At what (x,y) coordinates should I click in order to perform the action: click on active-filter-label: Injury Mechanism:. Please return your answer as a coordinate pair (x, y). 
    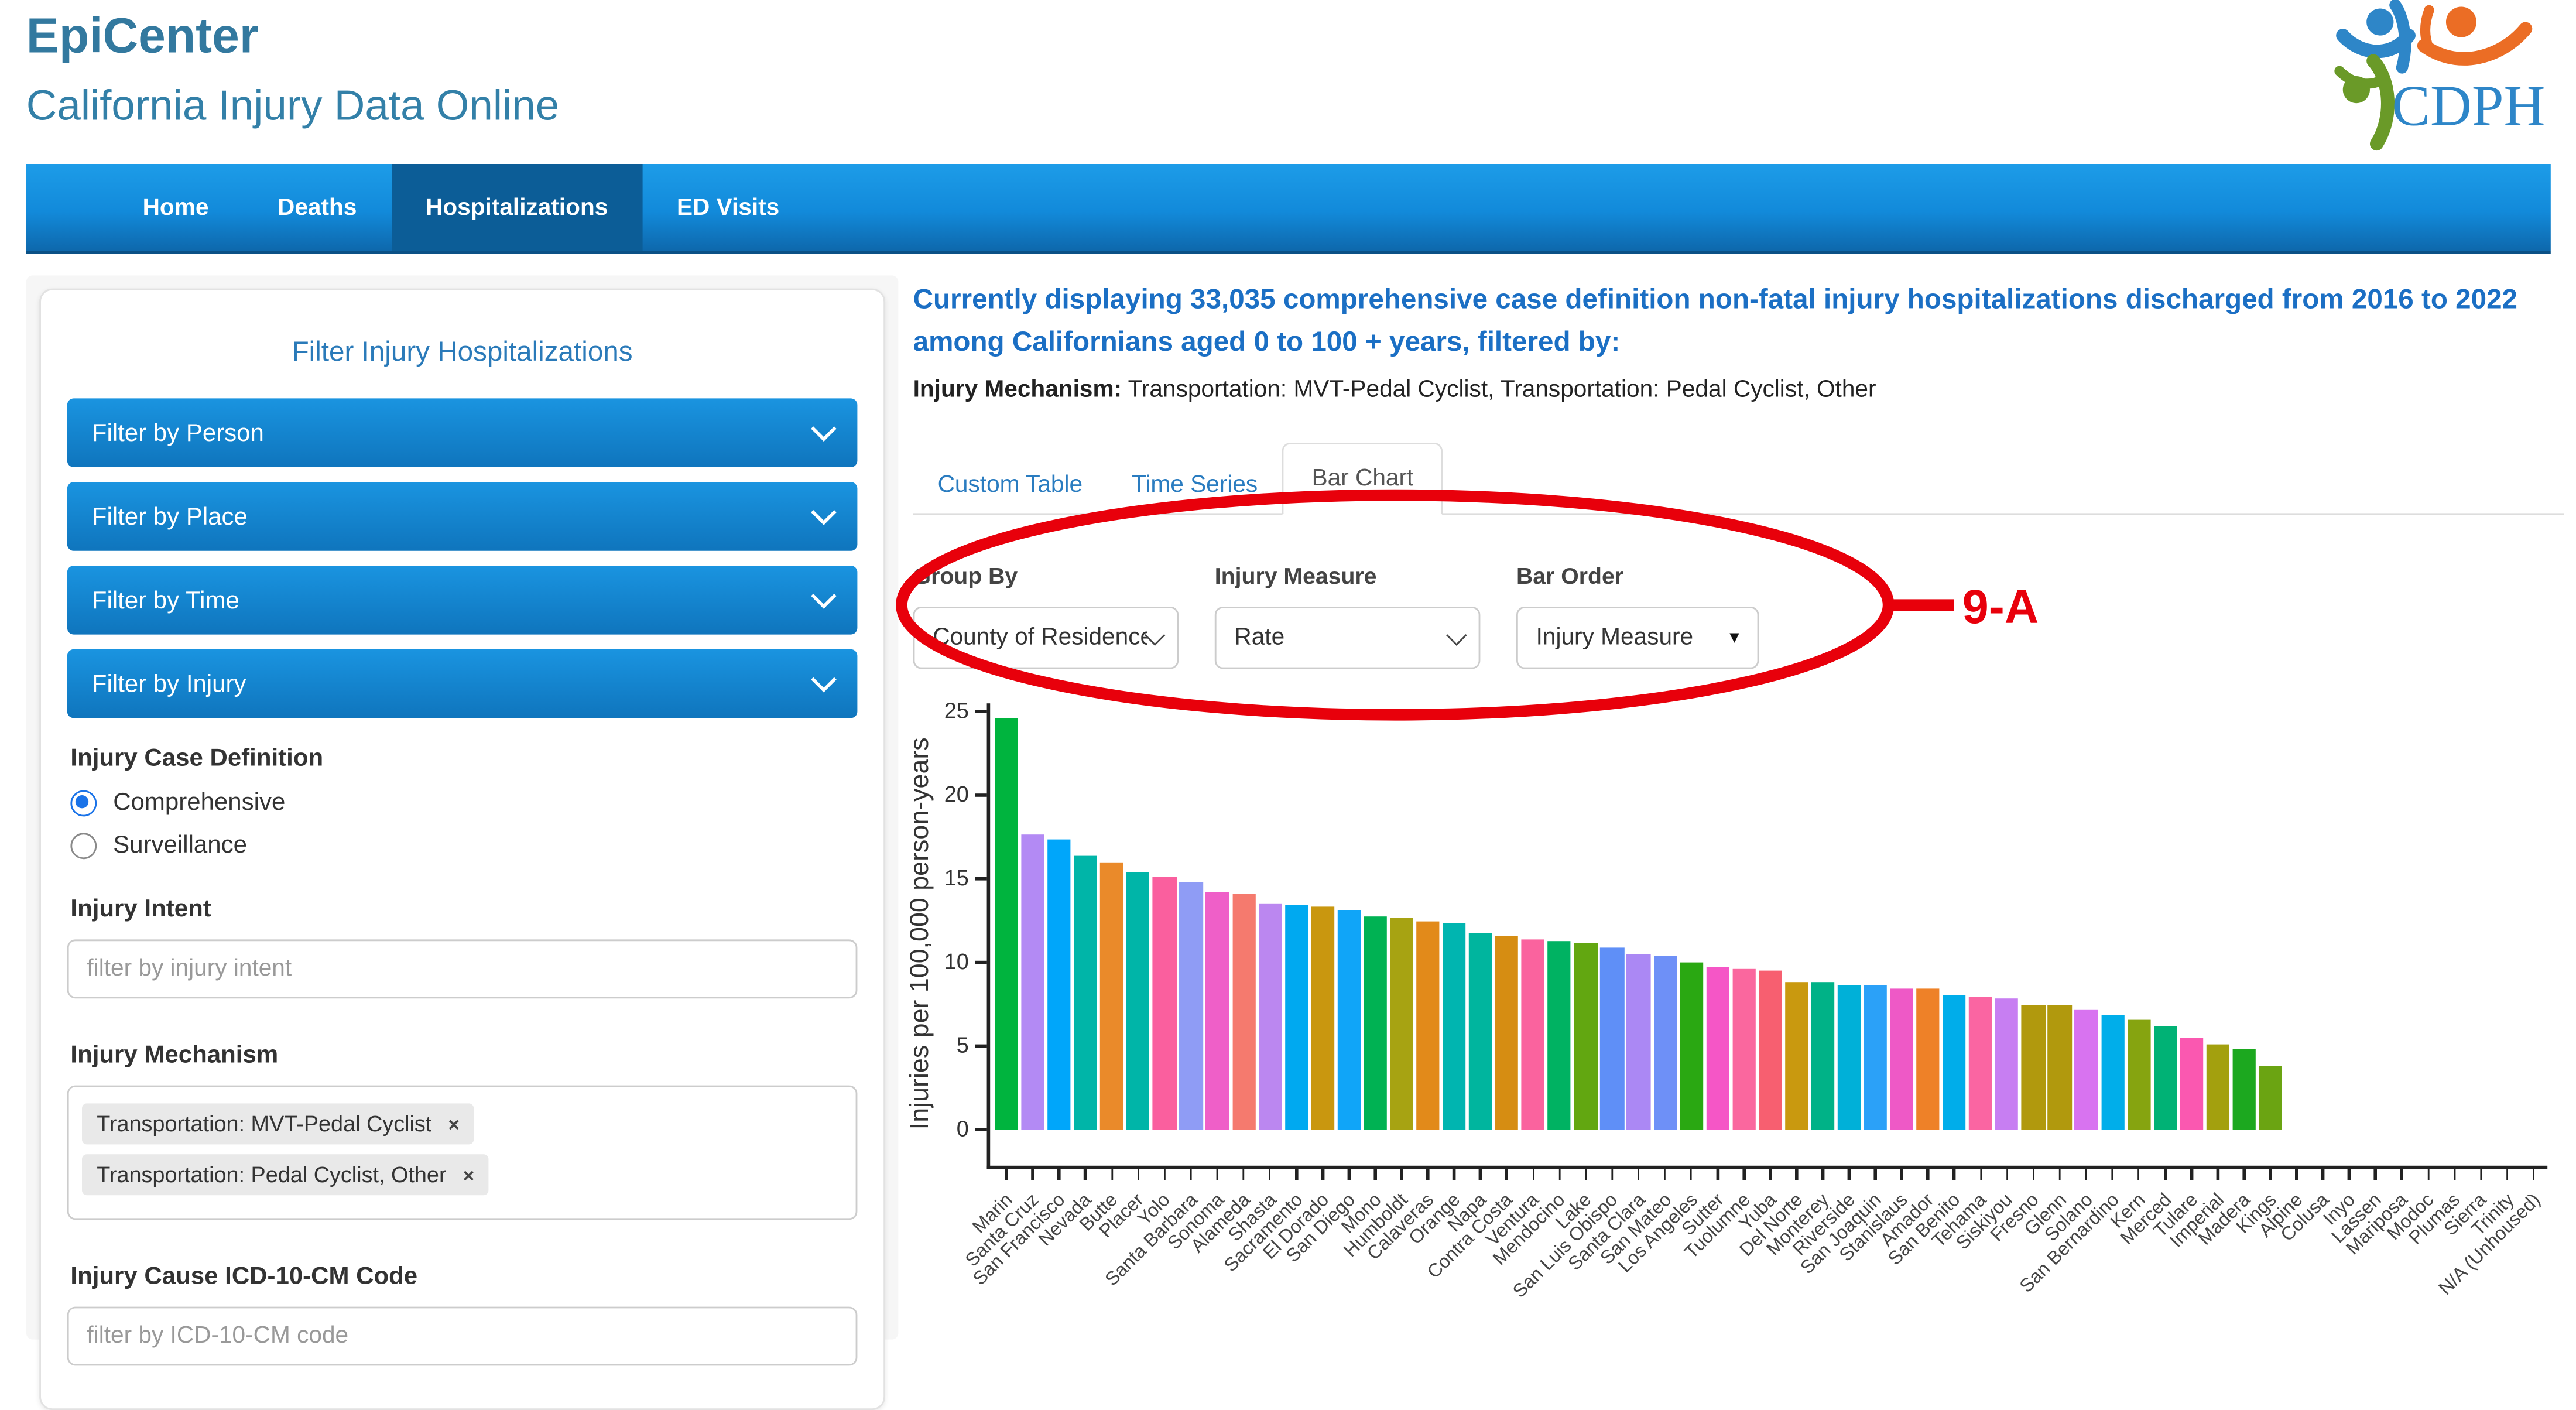
    Looking at the image, I should click on (1018, 390).